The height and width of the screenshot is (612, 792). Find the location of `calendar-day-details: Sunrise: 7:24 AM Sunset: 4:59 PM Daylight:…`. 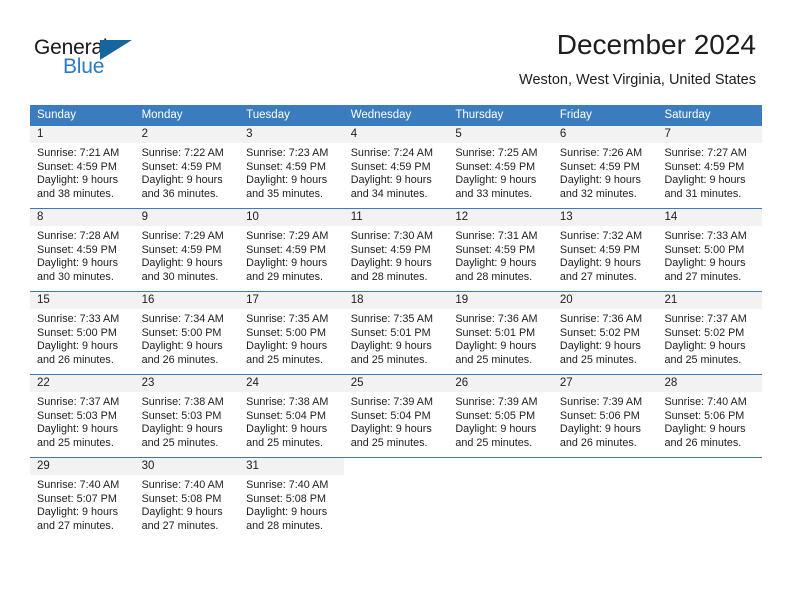

calendar-day-details: Sunrise: 7:24 AM Sunset: 4:59 PM Daylight:… is located at coordinates (396, 172).